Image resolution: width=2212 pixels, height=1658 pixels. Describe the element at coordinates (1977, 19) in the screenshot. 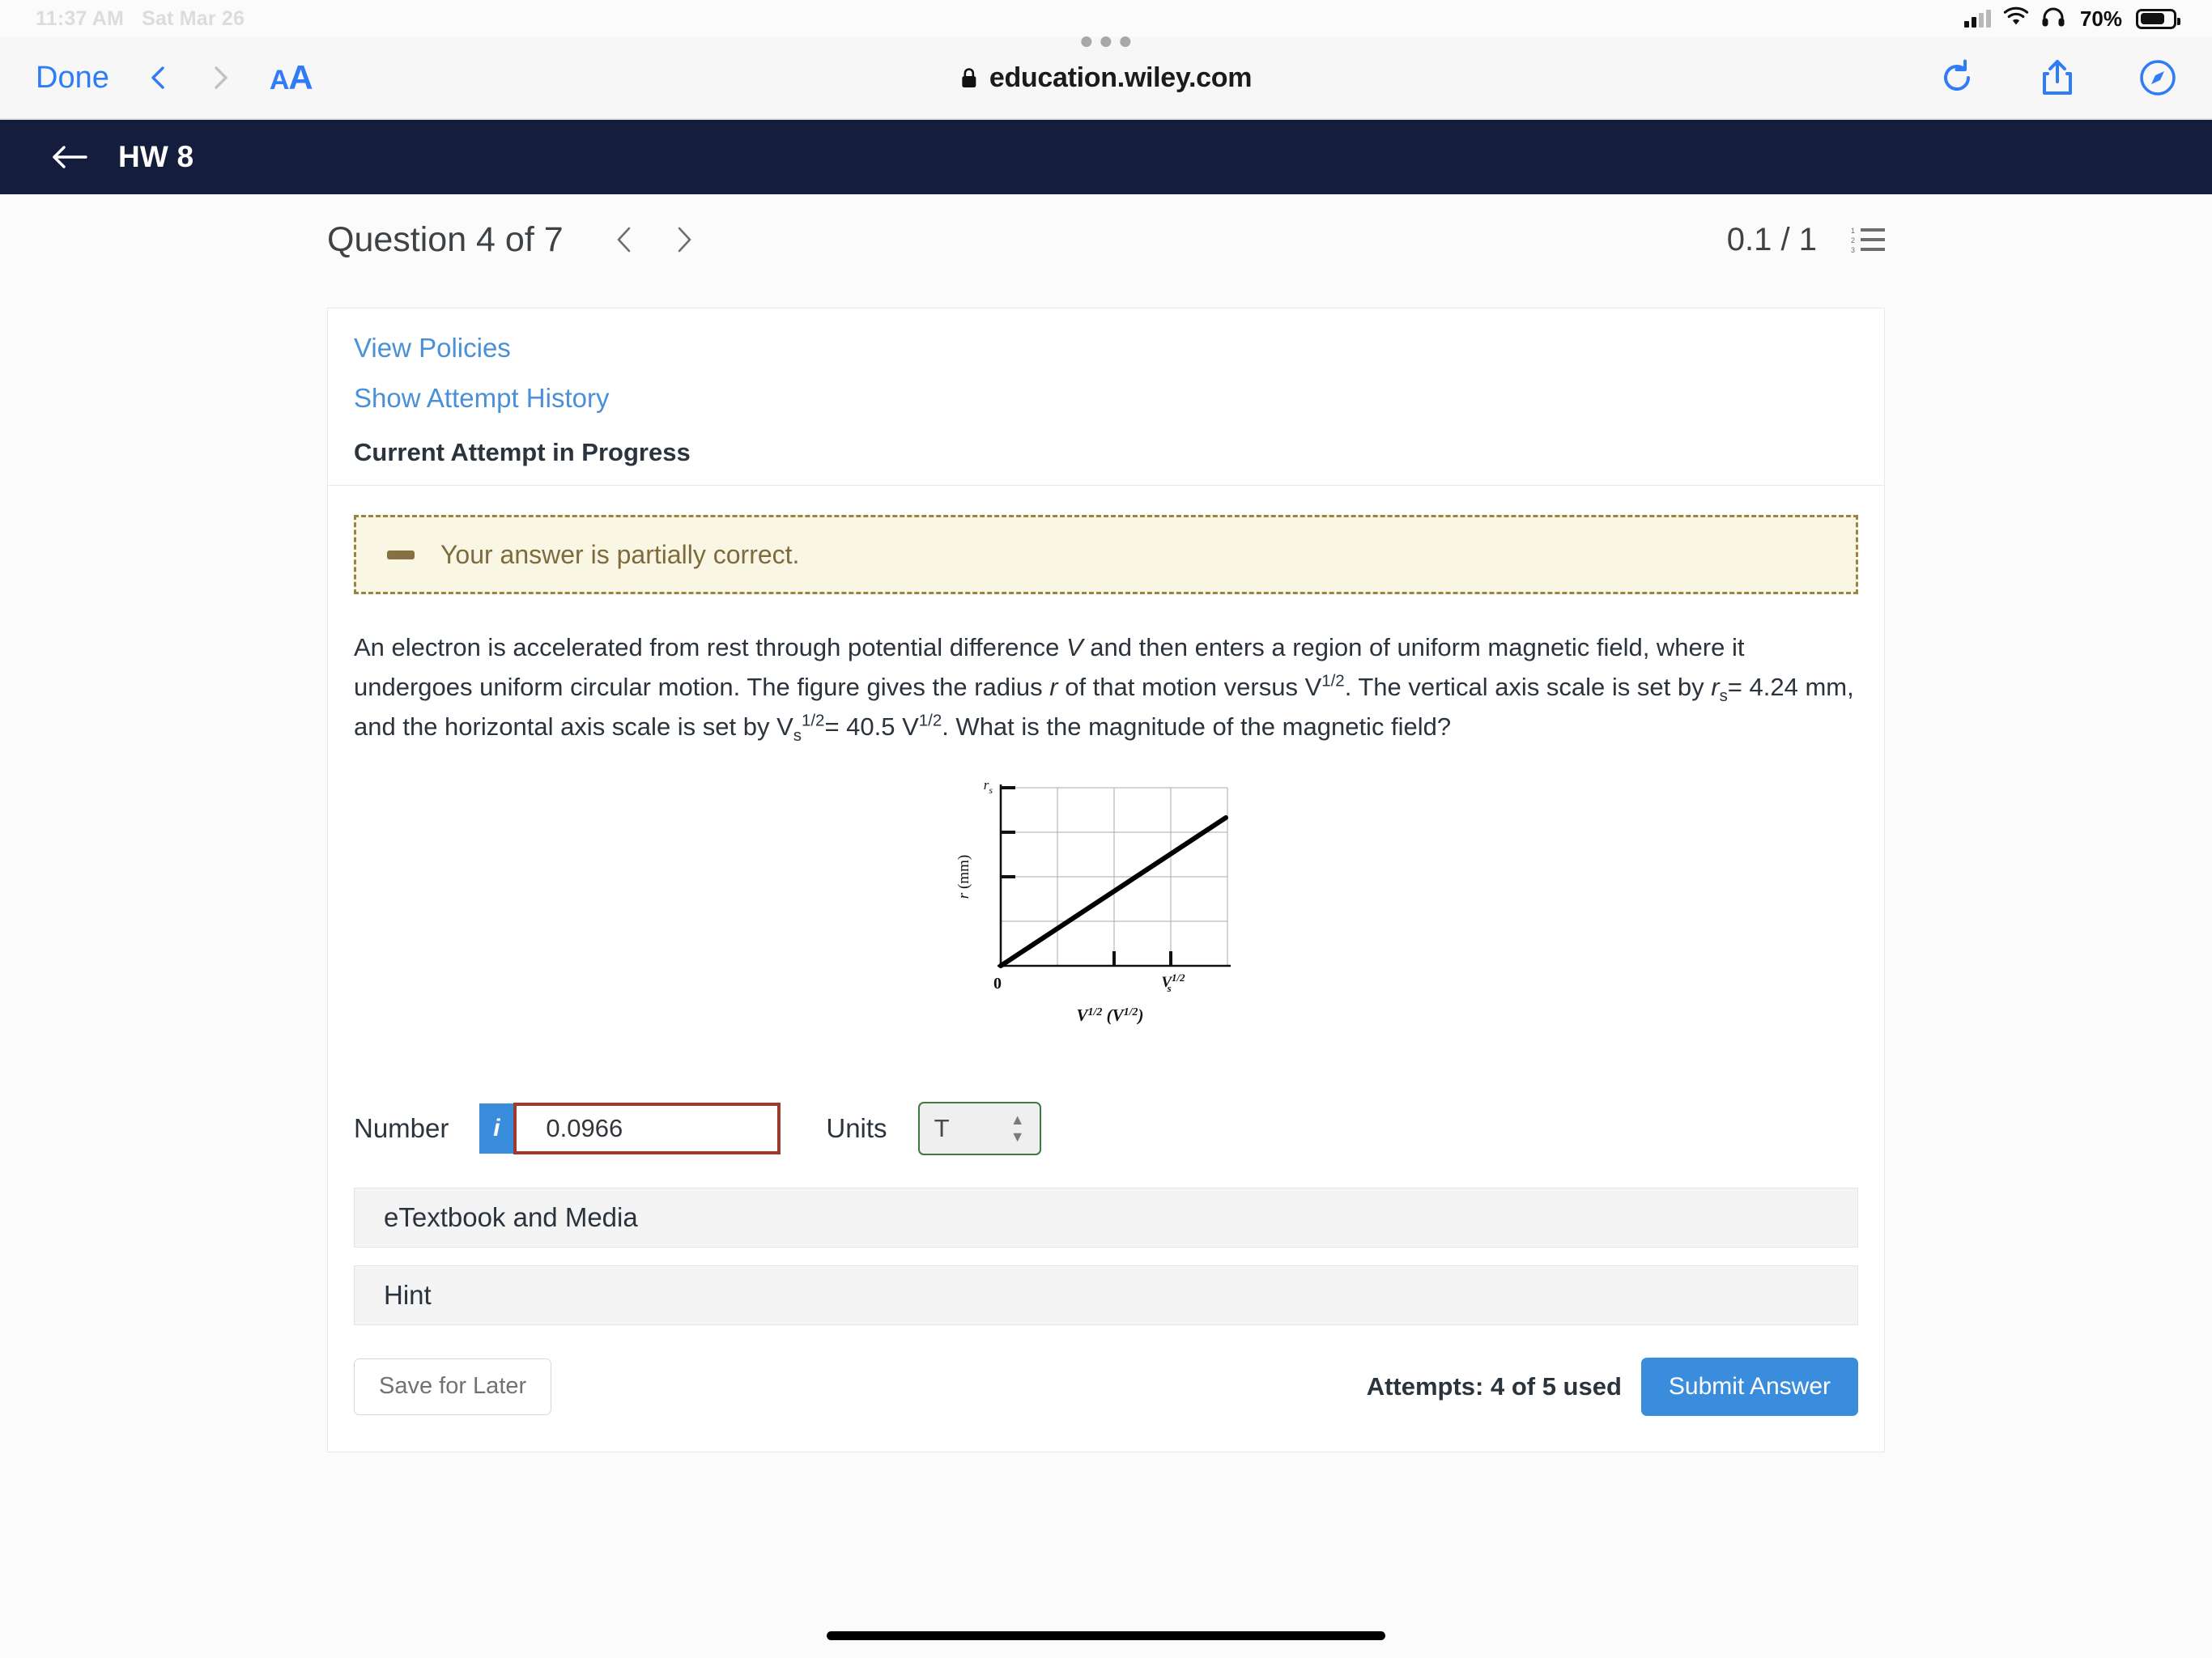

I see `signal-icon` at that location.